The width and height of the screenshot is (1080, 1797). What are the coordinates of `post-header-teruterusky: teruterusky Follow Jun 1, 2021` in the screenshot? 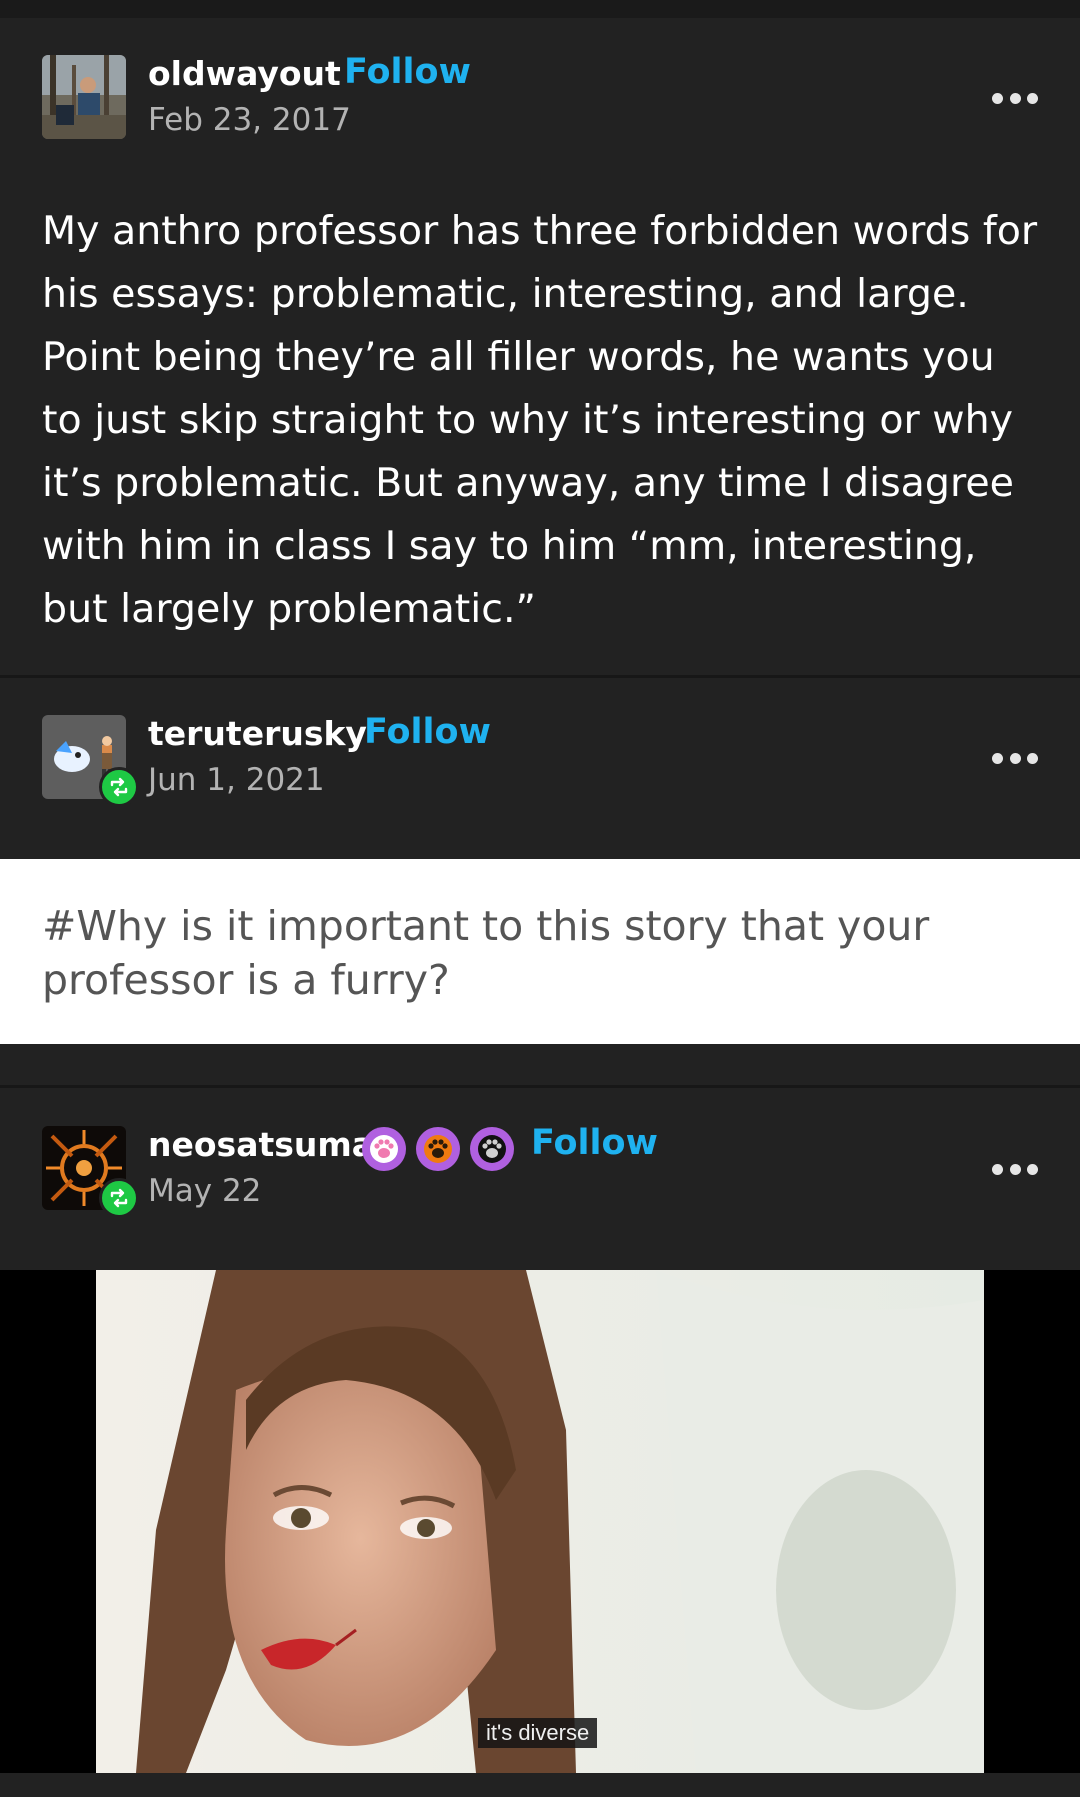 It's located at (540, 753).